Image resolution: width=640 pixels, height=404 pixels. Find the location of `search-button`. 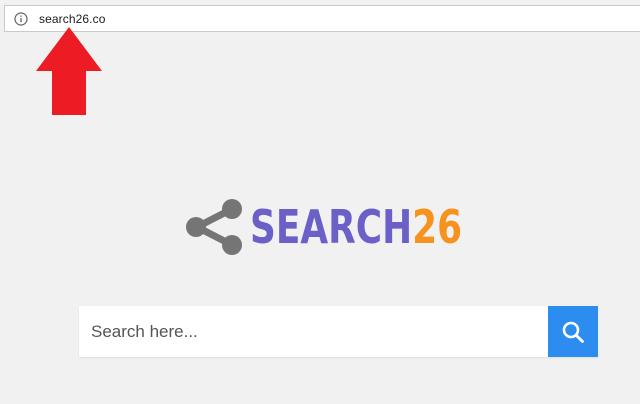

search-button is located at coordinates (573, 331).